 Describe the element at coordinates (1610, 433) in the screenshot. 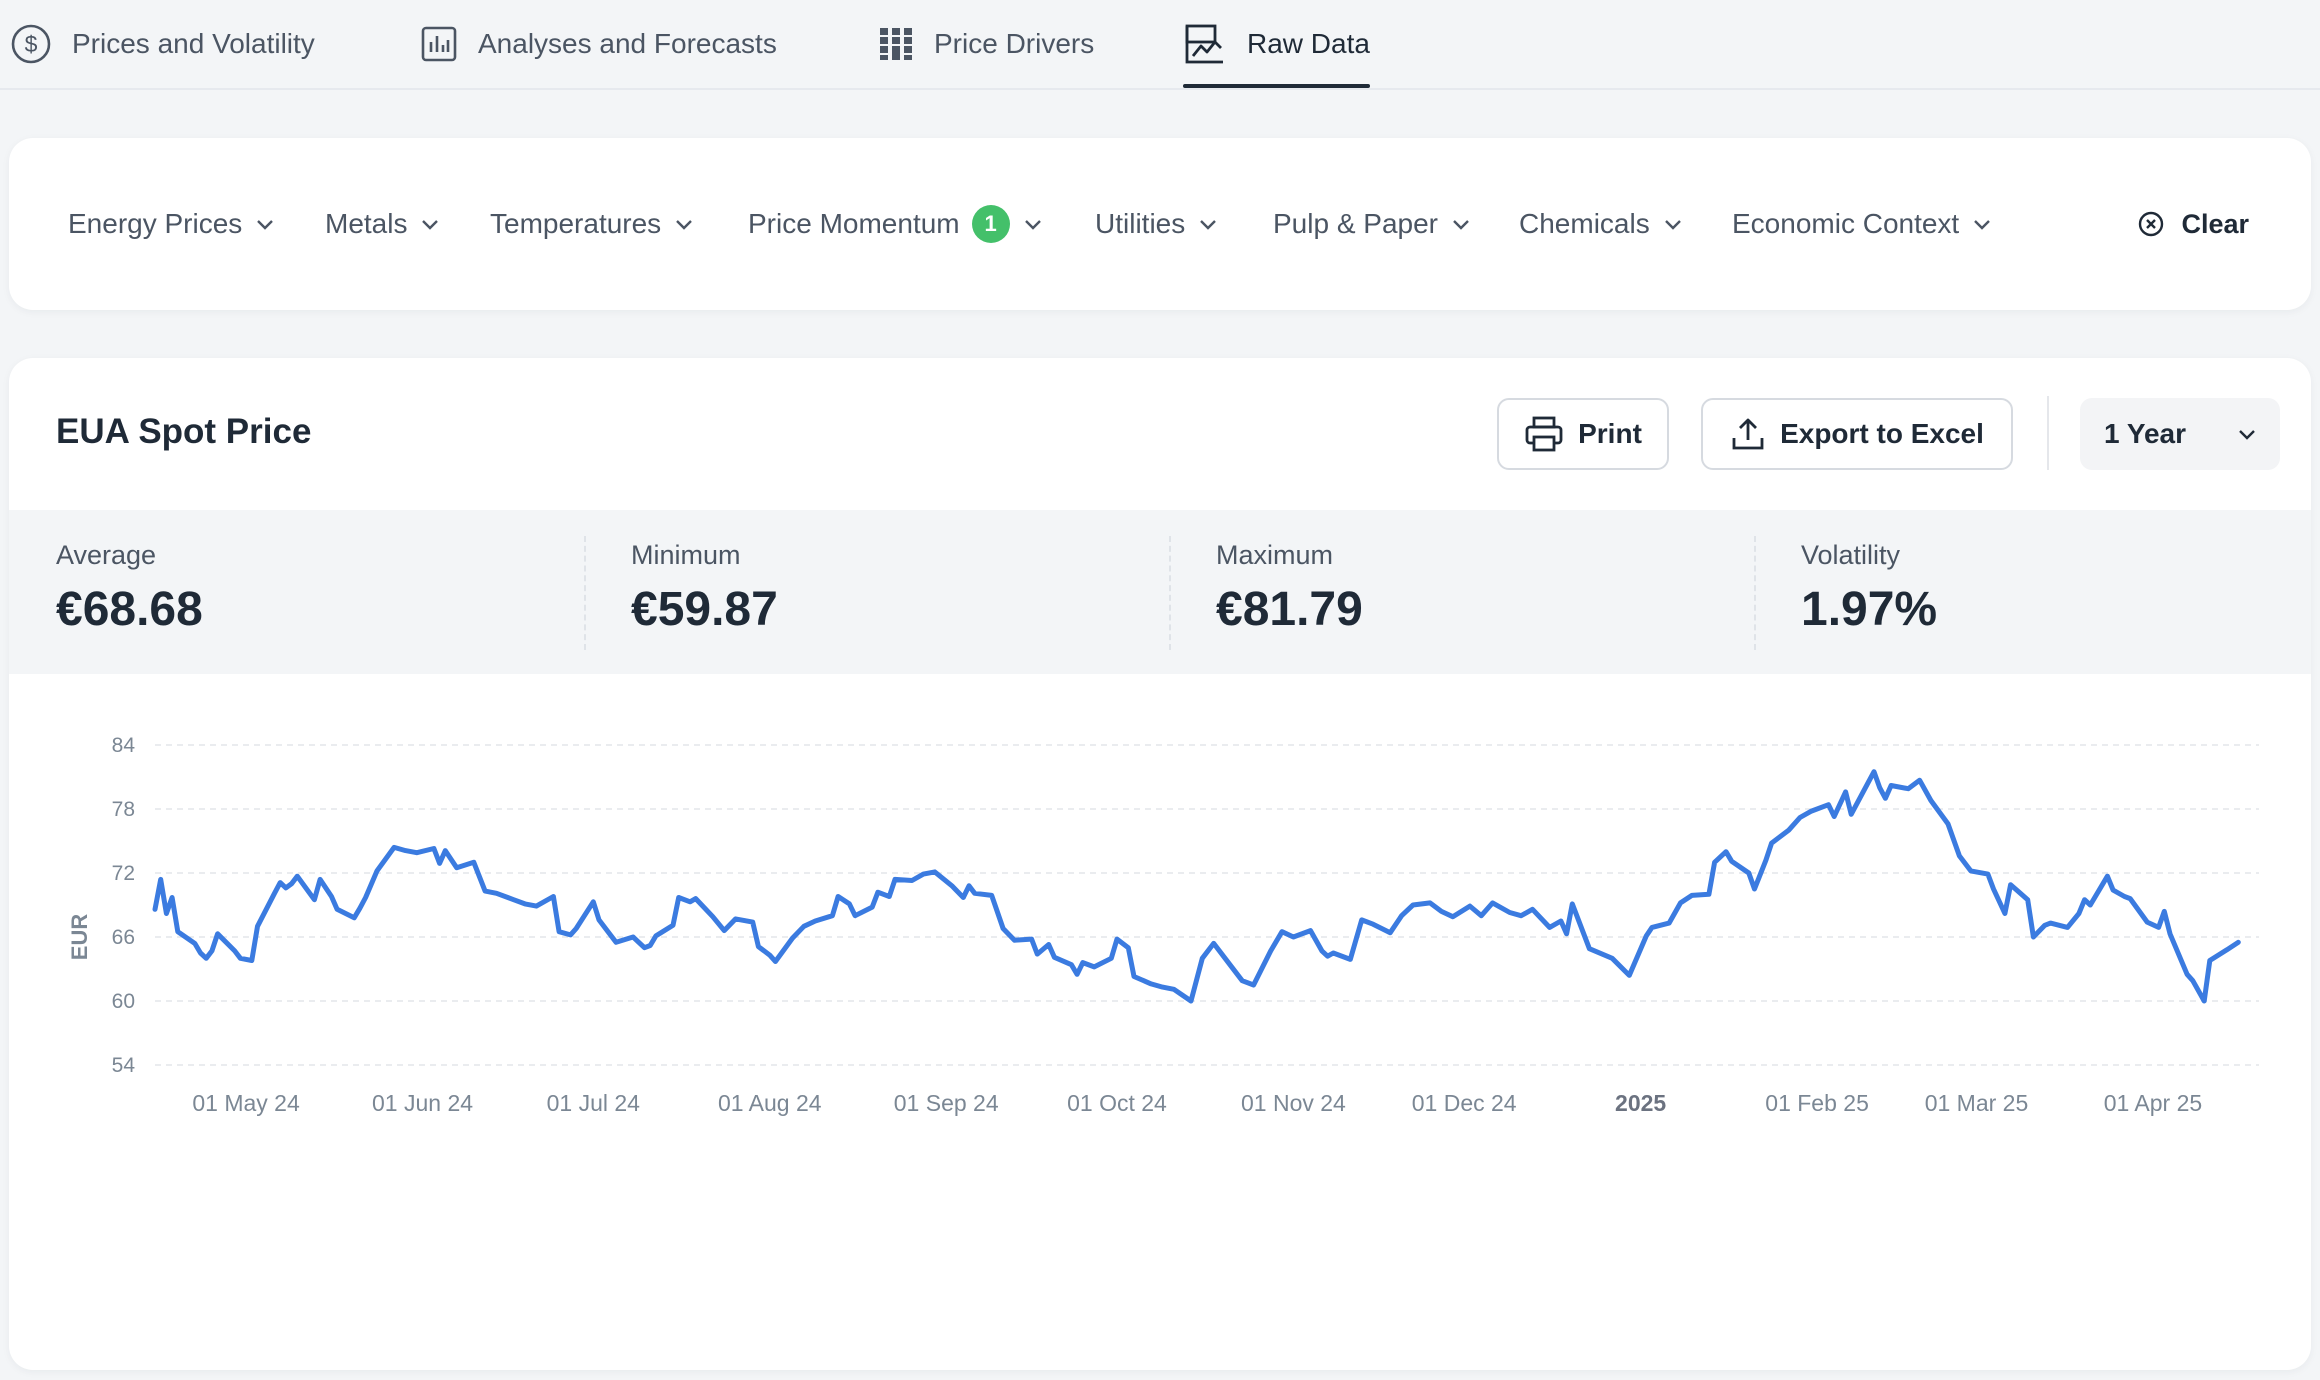

I see `print-label: Print` at that location.